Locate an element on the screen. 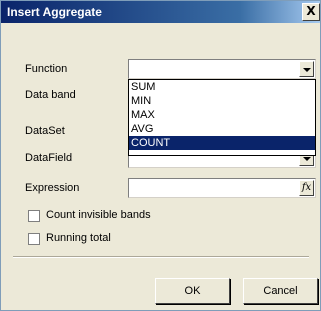 Image resolution: width=321 pixels, height=311 pixels. function-label: Function is located at coordinates (46, 69).